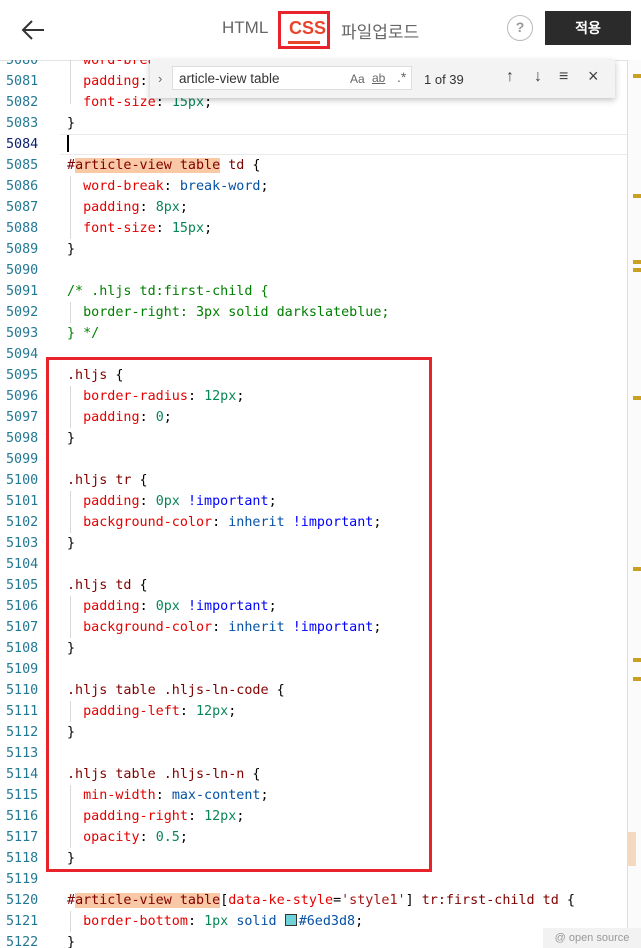 This screenshot has height=948, width=641. Describe the element at coordinates (304, 42) in the screenshot. I see `active-tab-underline` at that location.